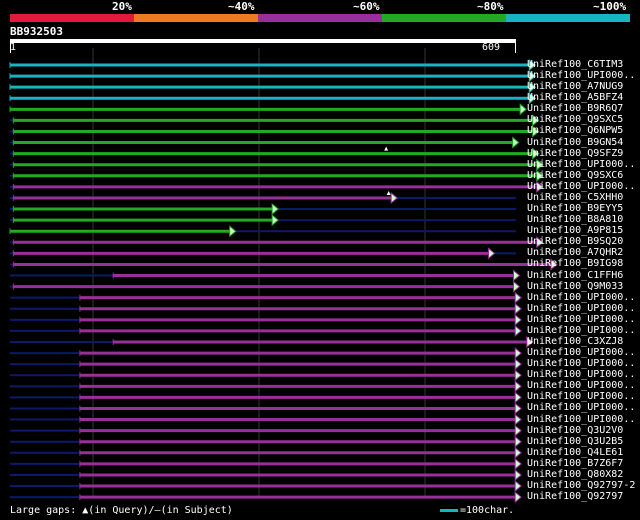 The image size is (640, 520). Describe the element at coordinates (575, 219) in the screenshot. I see `hit-label: UniRef100_B8A810` at that location.